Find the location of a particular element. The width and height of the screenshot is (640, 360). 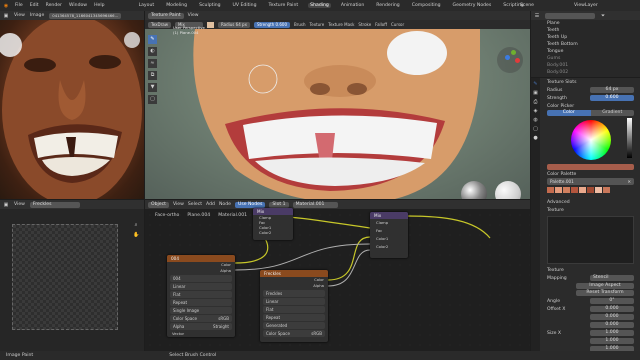

tab-animation: Animation is located at coordinates (352, 5).